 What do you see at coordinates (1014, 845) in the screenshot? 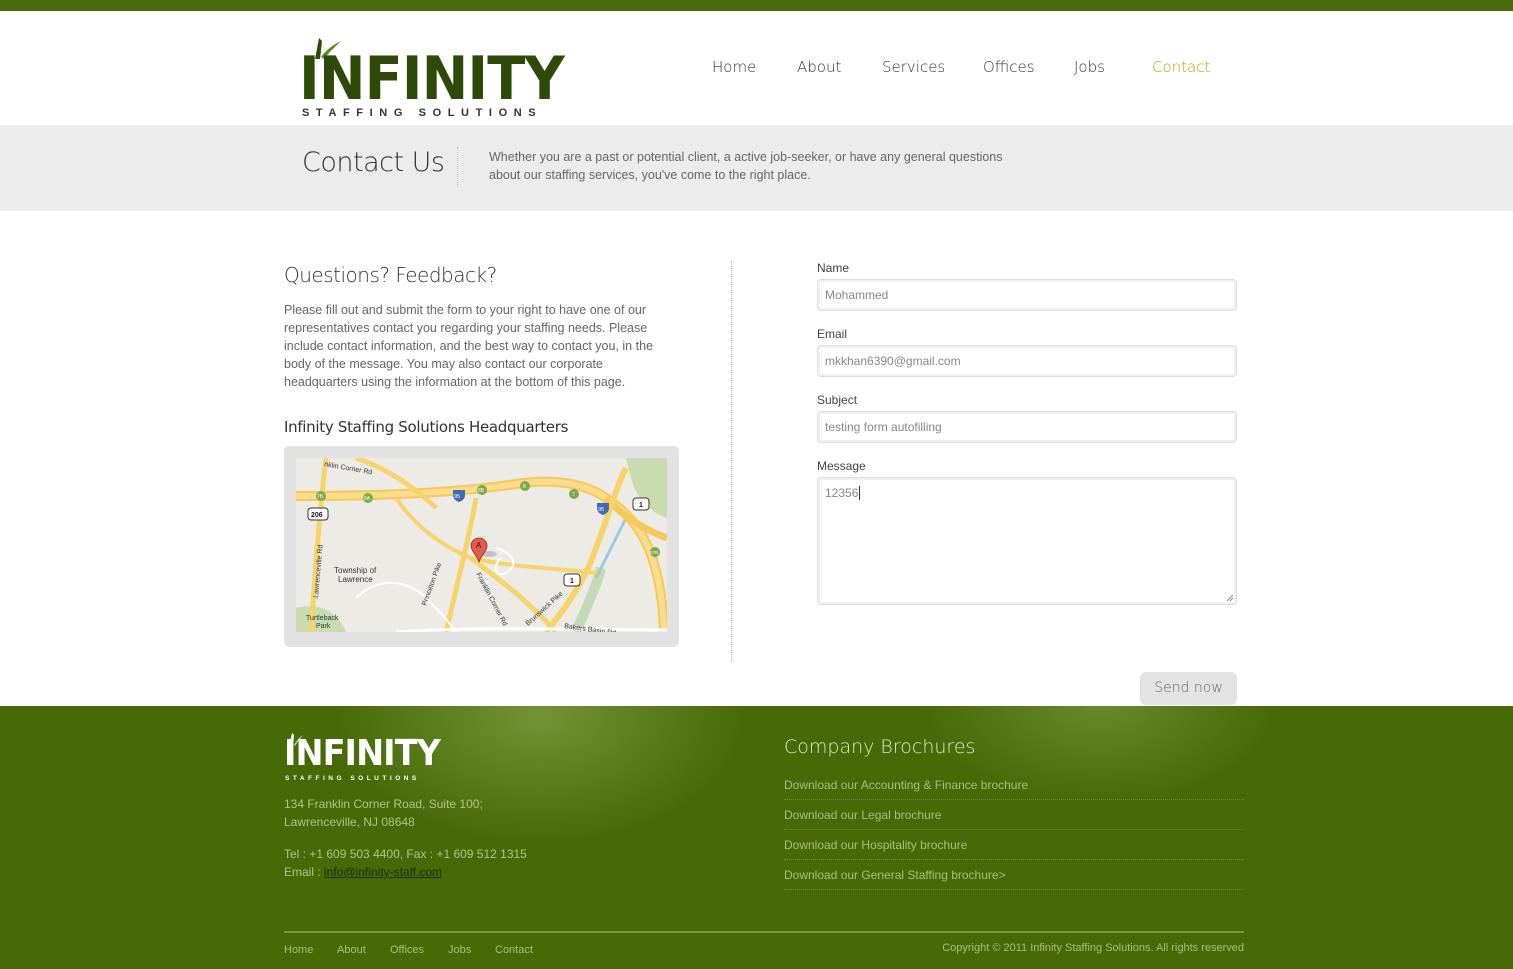
I see `brochure-link-hospitality: Download our Hospitality brochure` at bounding box center [1014, 845].